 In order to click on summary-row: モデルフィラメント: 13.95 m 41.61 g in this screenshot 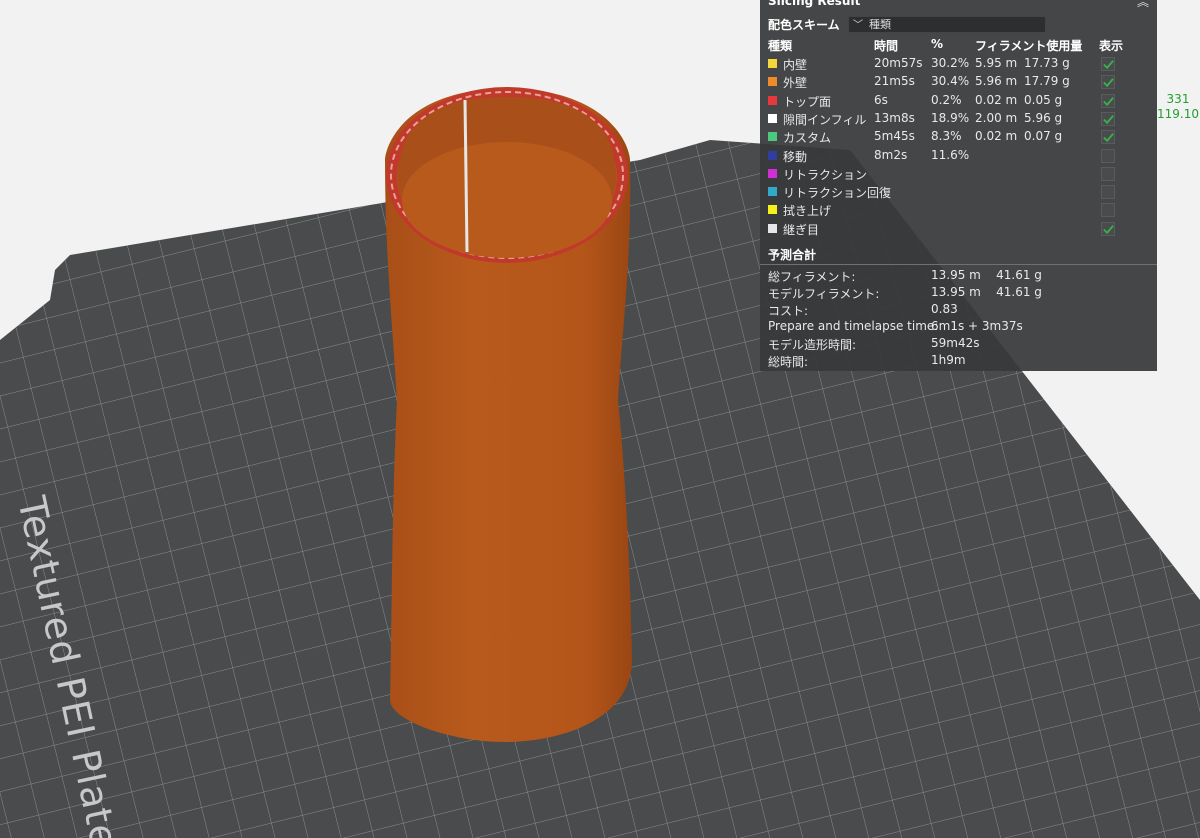, I will do `click(958, 293)`.